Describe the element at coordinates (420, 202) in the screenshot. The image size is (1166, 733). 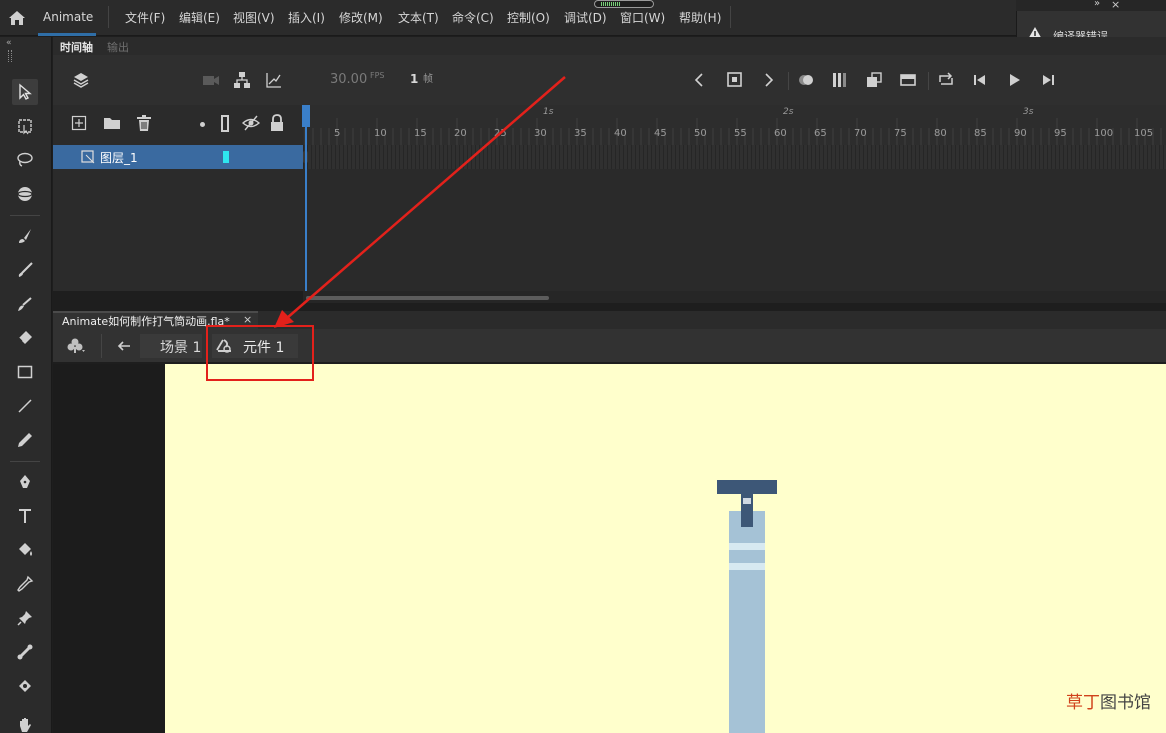
I see `annotation-arrow` at that location.